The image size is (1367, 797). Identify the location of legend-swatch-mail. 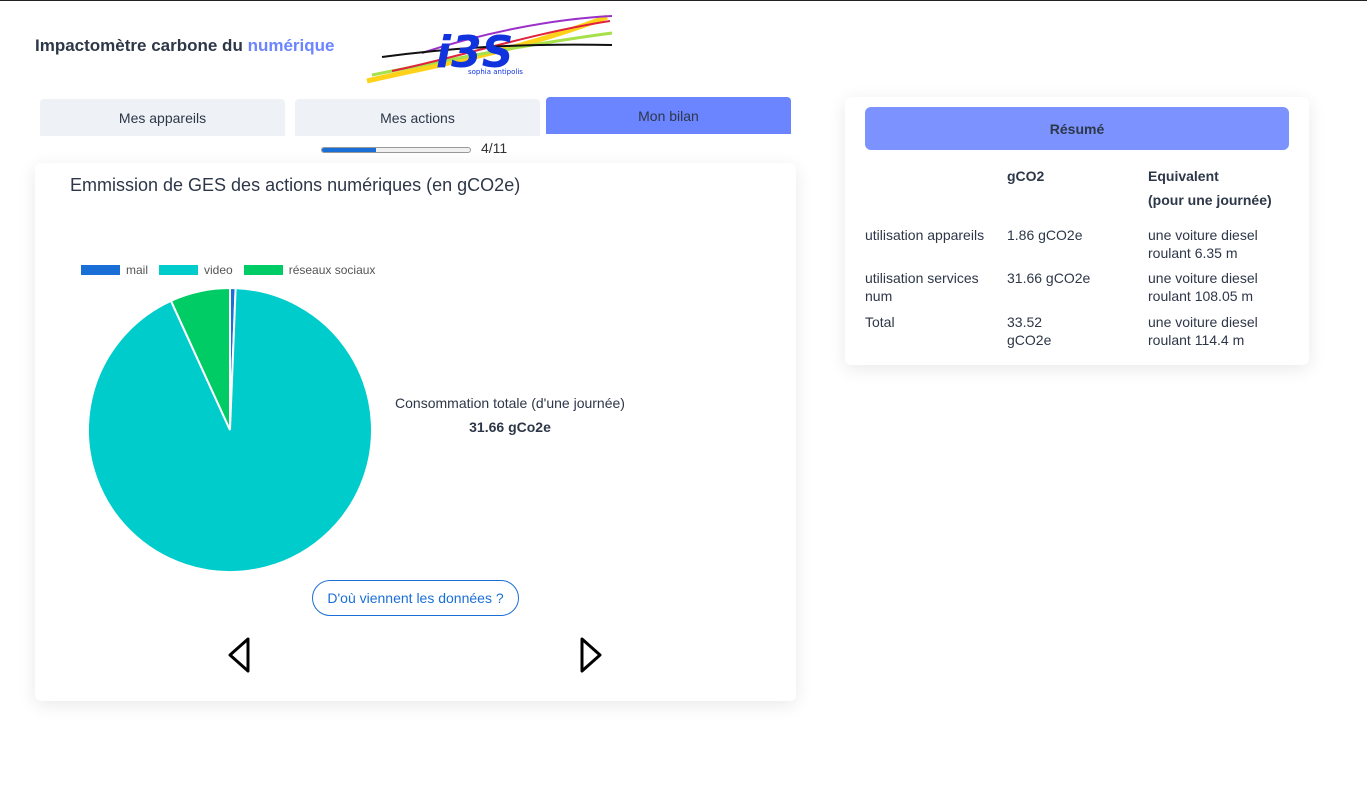
(100, 270).